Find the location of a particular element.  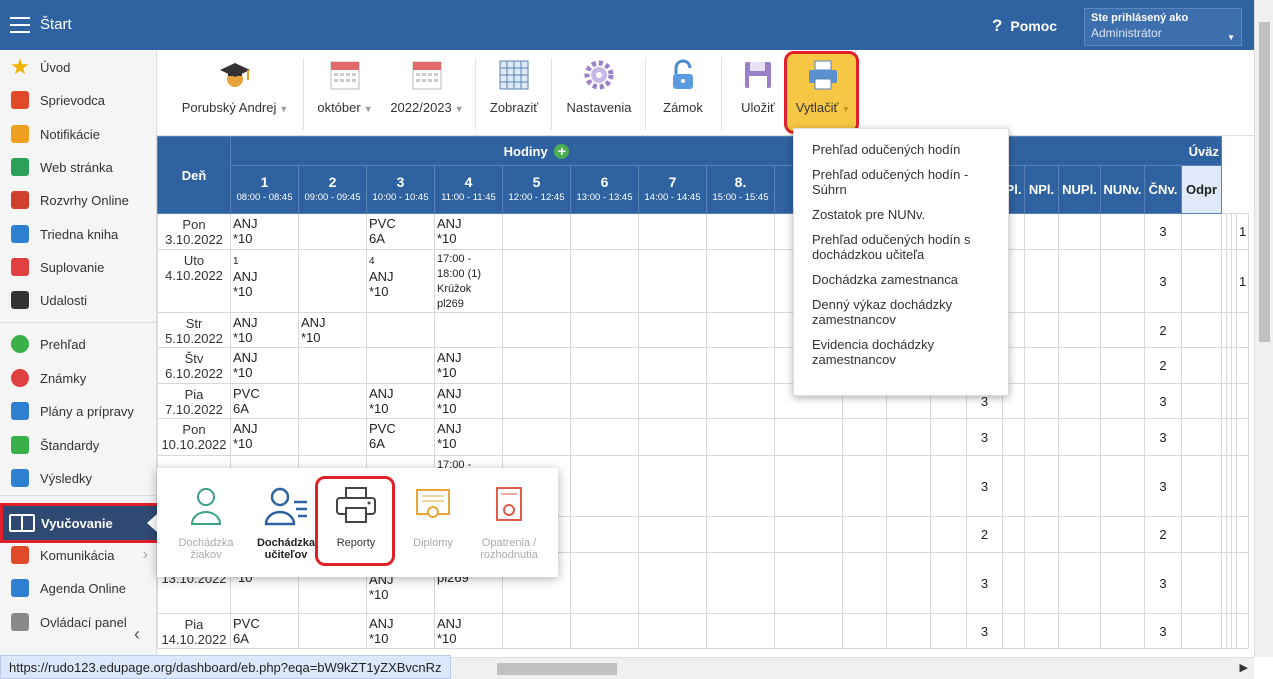

teacher-select: Porubský Andrej ▼ is located at coordinates (235, 94).